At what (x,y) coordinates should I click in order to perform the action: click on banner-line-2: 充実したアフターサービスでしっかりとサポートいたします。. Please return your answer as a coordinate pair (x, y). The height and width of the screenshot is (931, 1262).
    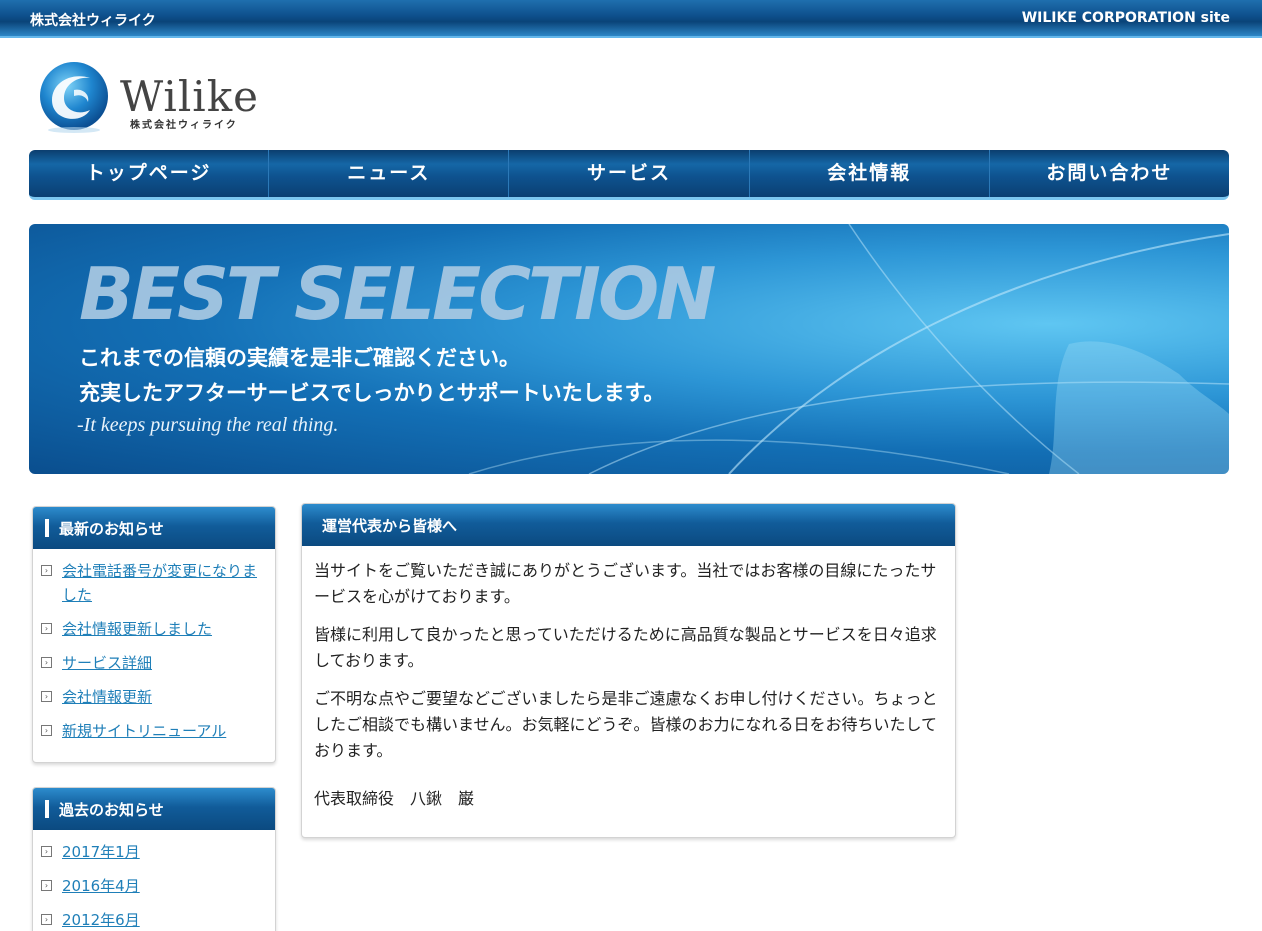
    Looking at the image, I should click on (372, 393).